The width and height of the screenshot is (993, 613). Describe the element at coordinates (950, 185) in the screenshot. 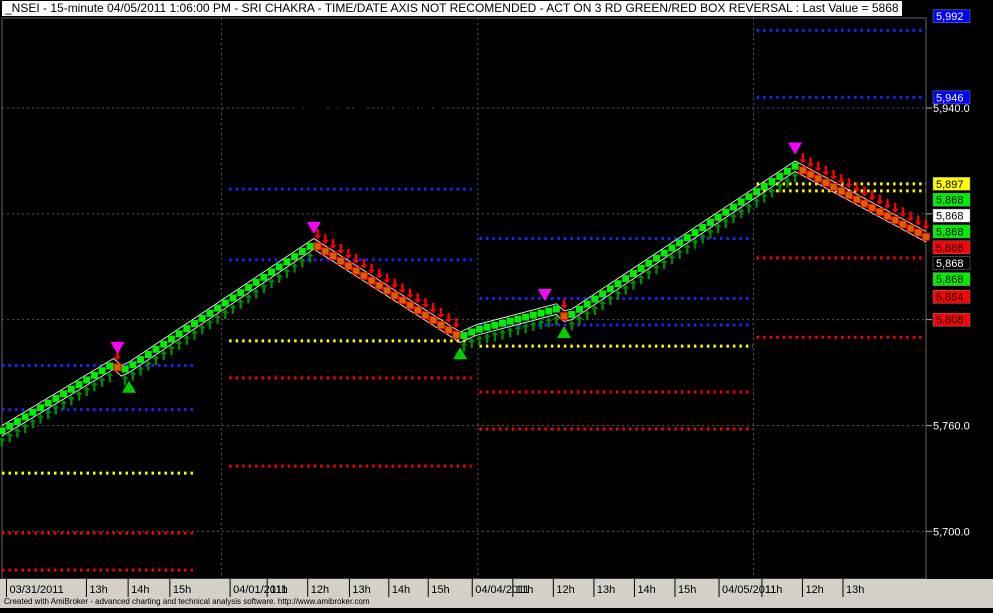

I see `value-label-text: 5,897` at that location.